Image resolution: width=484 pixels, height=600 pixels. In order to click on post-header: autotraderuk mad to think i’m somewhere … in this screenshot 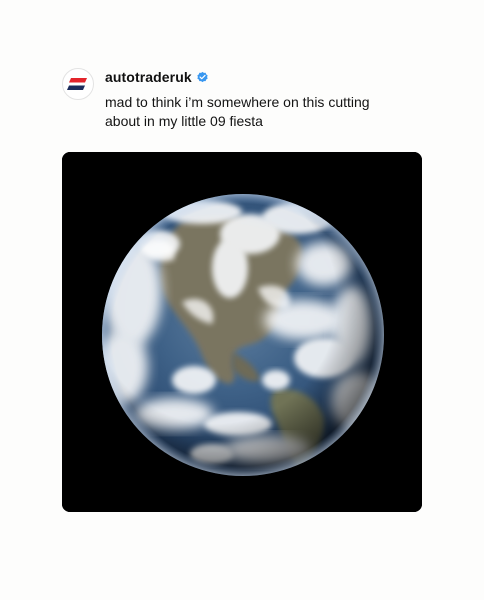, I will do `click(242, 104)`.